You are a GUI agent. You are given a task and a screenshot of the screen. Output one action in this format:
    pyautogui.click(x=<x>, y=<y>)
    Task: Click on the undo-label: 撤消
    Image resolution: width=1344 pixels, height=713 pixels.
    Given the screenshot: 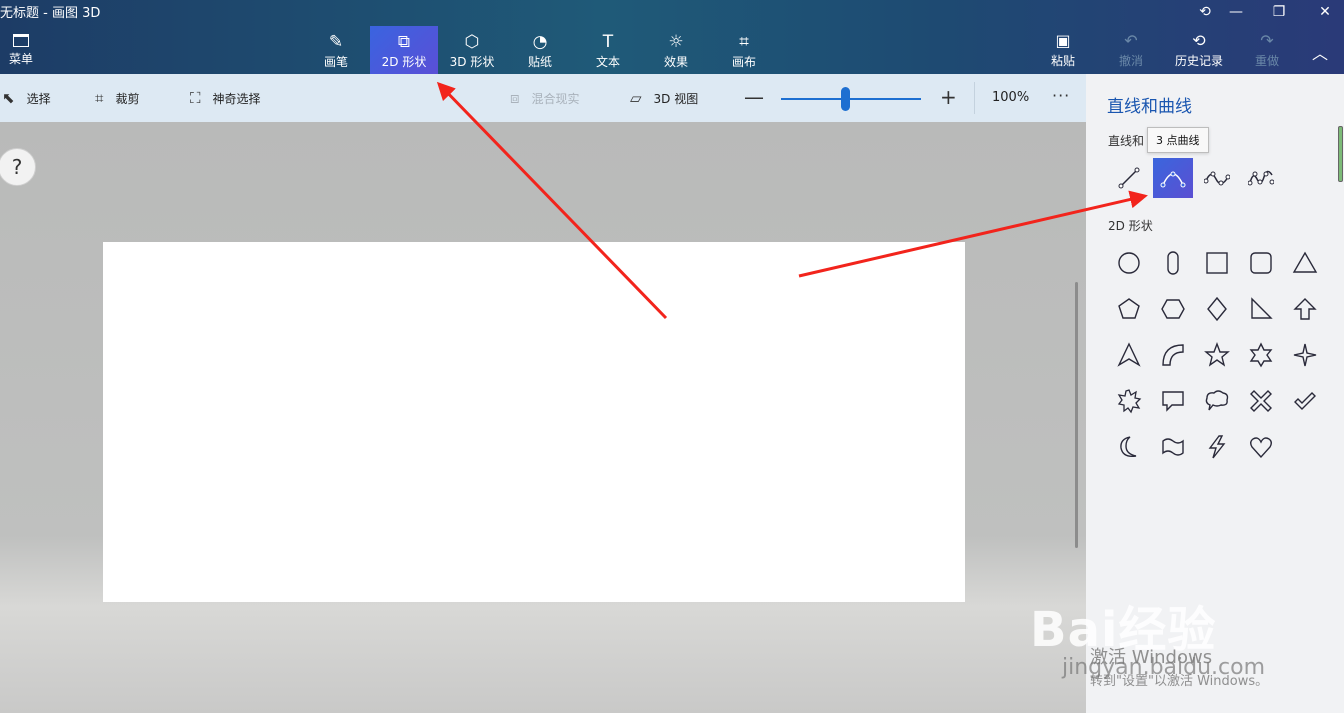 What is the action you would take?
    pyautogui.click(x=1130, y=61)
    